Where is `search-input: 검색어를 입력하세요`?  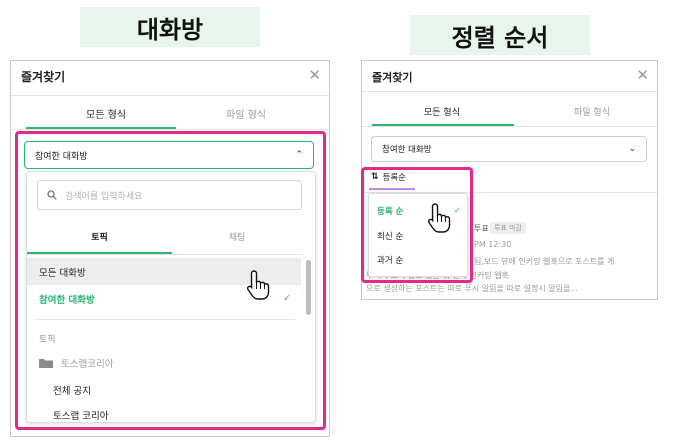
search-input: 검색어를 입력하세요 is located at coordinates (169, 195).